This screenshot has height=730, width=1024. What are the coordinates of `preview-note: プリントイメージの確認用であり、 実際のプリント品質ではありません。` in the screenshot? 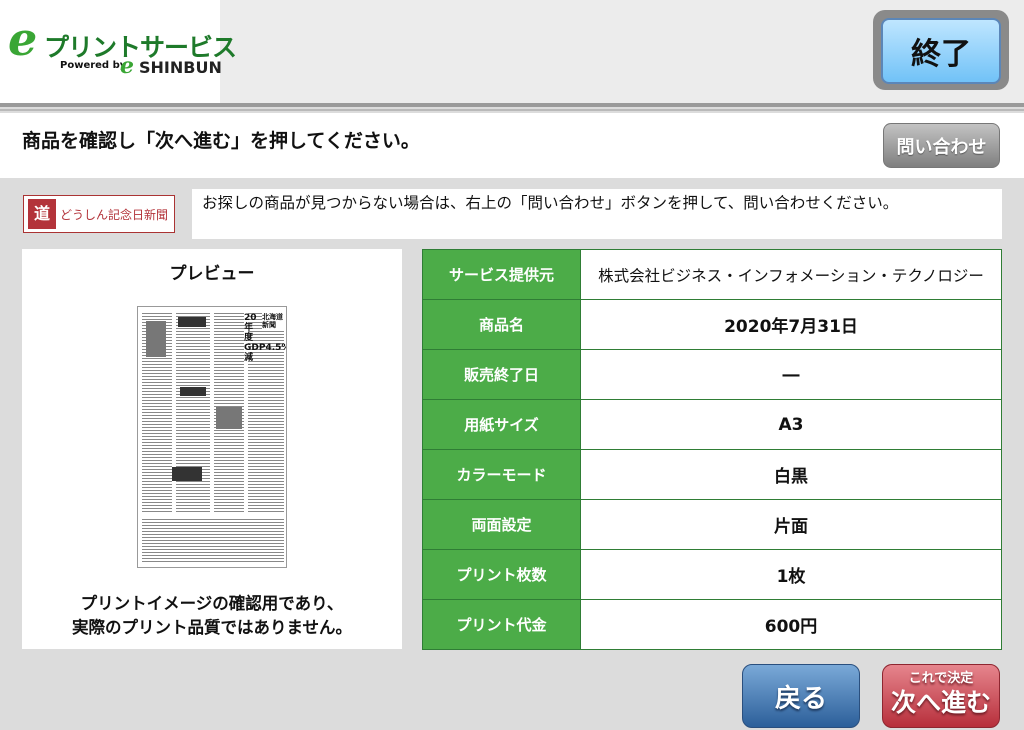 It's located at (212, 616).